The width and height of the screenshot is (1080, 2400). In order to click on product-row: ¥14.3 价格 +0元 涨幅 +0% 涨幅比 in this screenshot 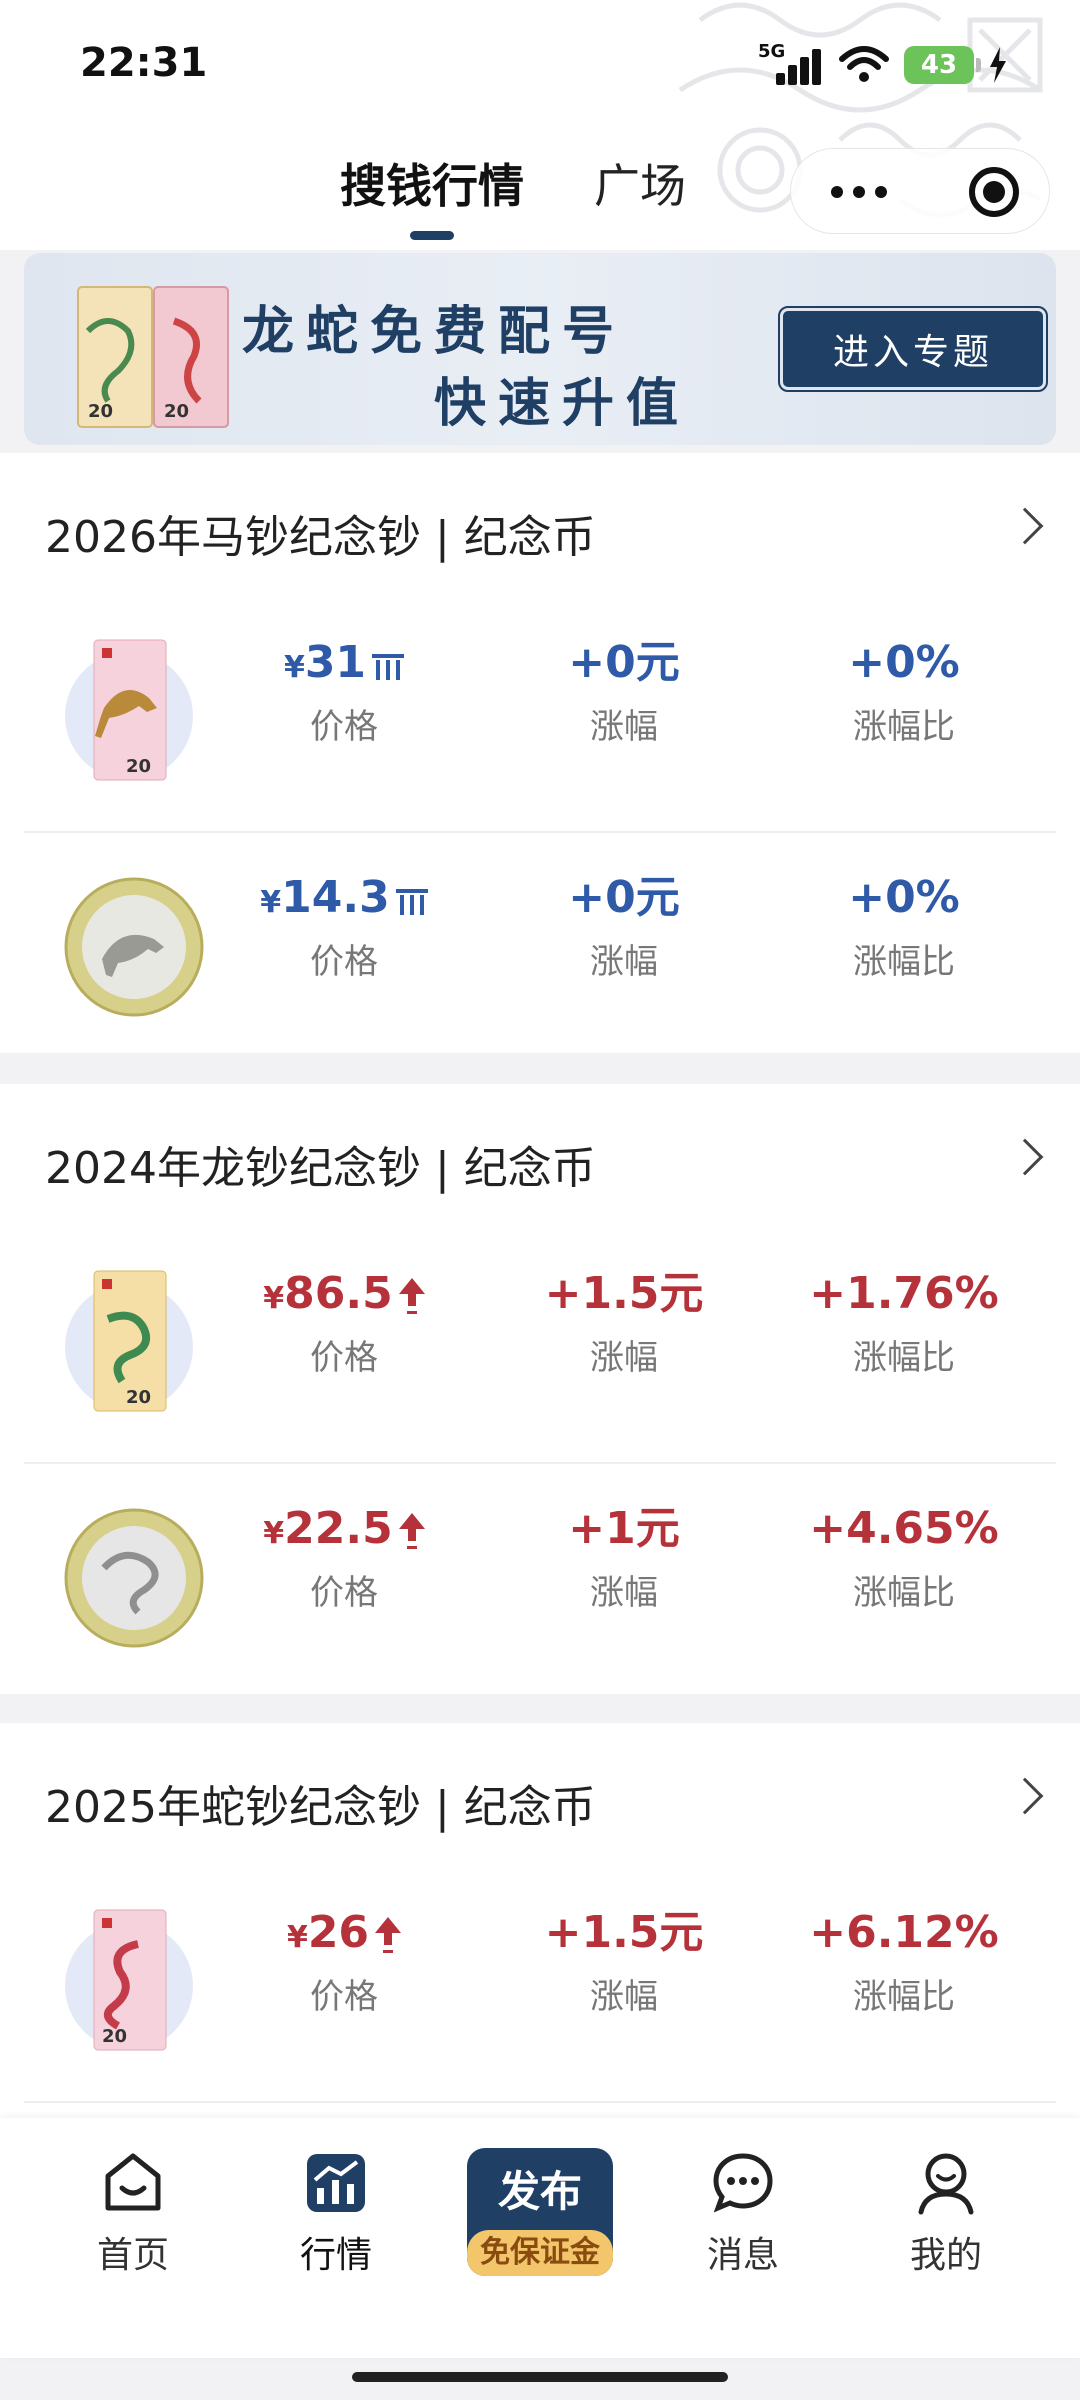, I will do `click(540, 950)`.